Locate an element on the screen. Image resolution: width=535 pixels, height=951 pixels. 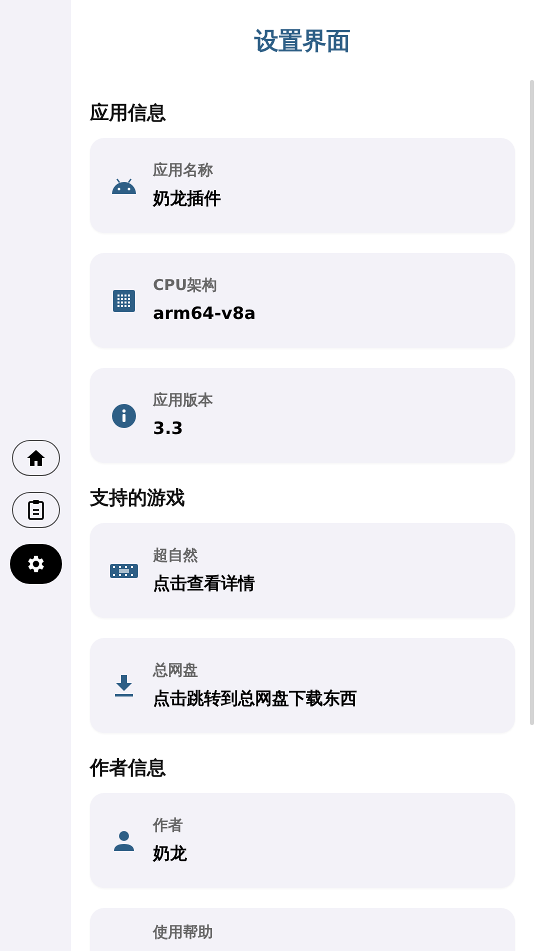
item-label: 使用帮助 is located at coordinates (183, 932).